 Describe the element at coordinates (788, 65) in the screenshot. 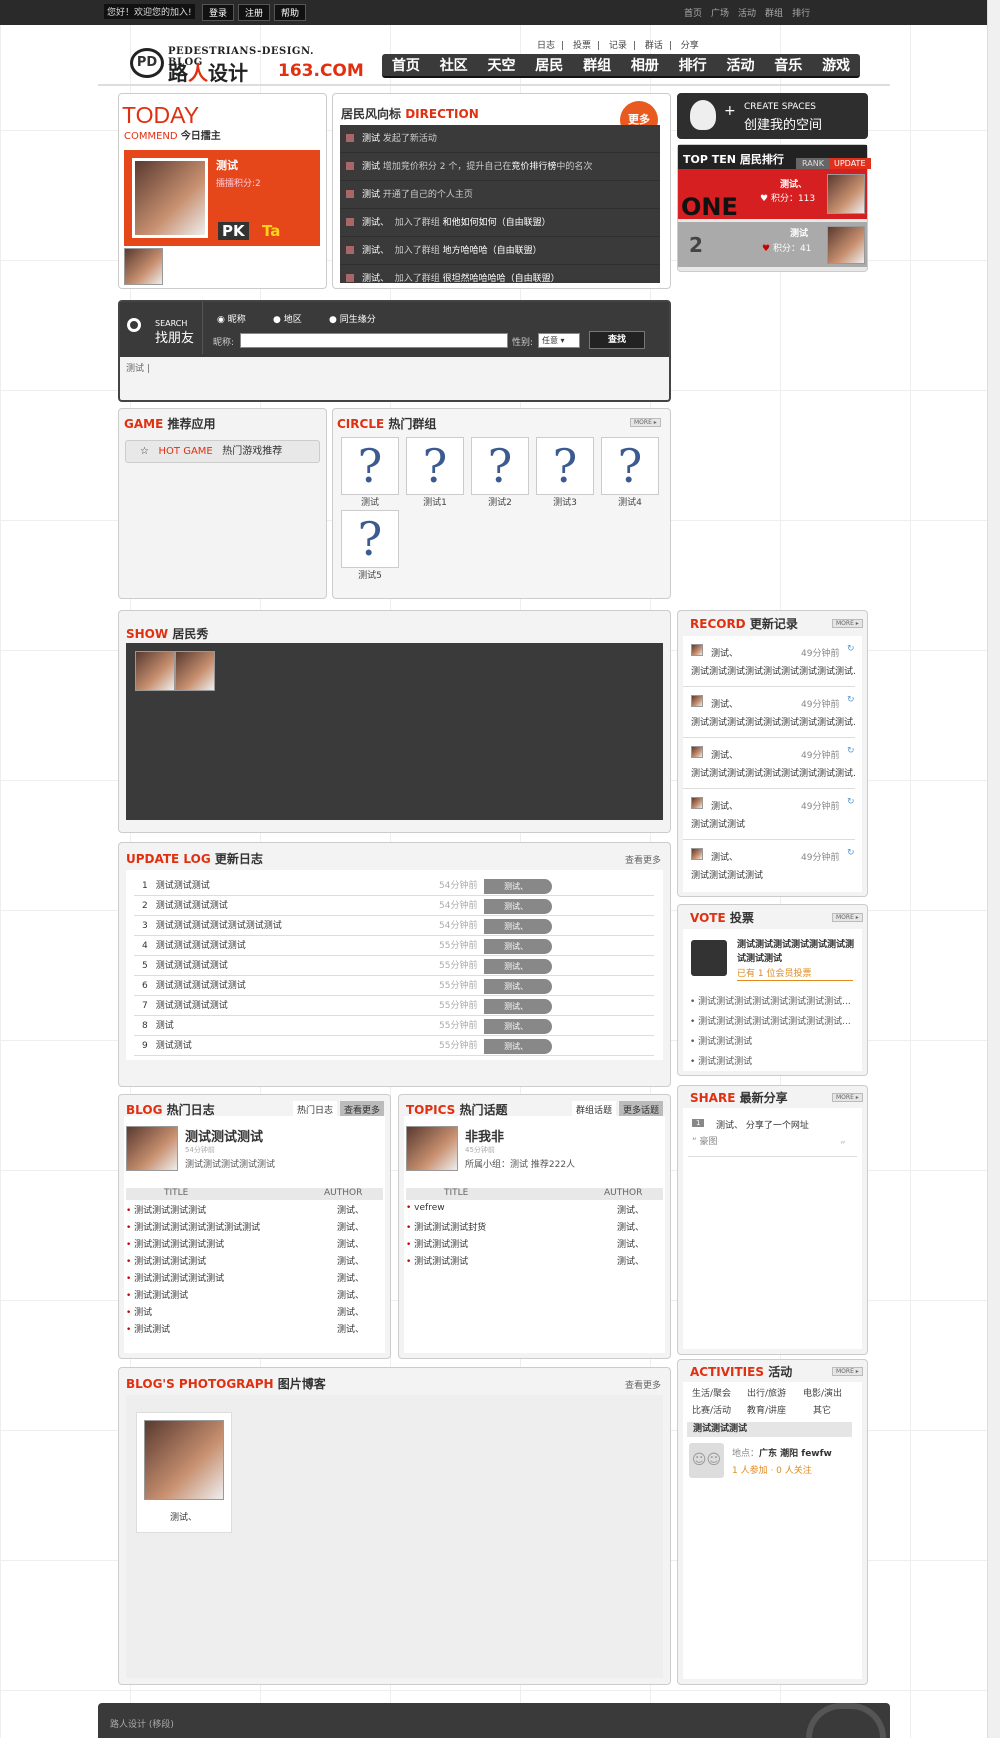

I see `nav-music: 音乐` at that location.